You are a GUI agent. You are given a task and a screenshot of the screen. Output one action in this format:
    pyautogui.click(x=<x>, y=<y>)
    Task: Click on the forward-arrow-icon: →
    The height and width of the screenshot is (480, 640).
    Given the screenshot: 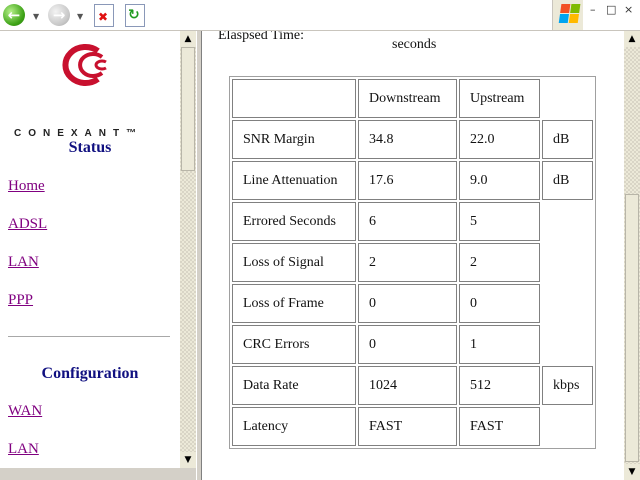 What is the action you would take?
    pyautogui.click(x=59, y=15)
    